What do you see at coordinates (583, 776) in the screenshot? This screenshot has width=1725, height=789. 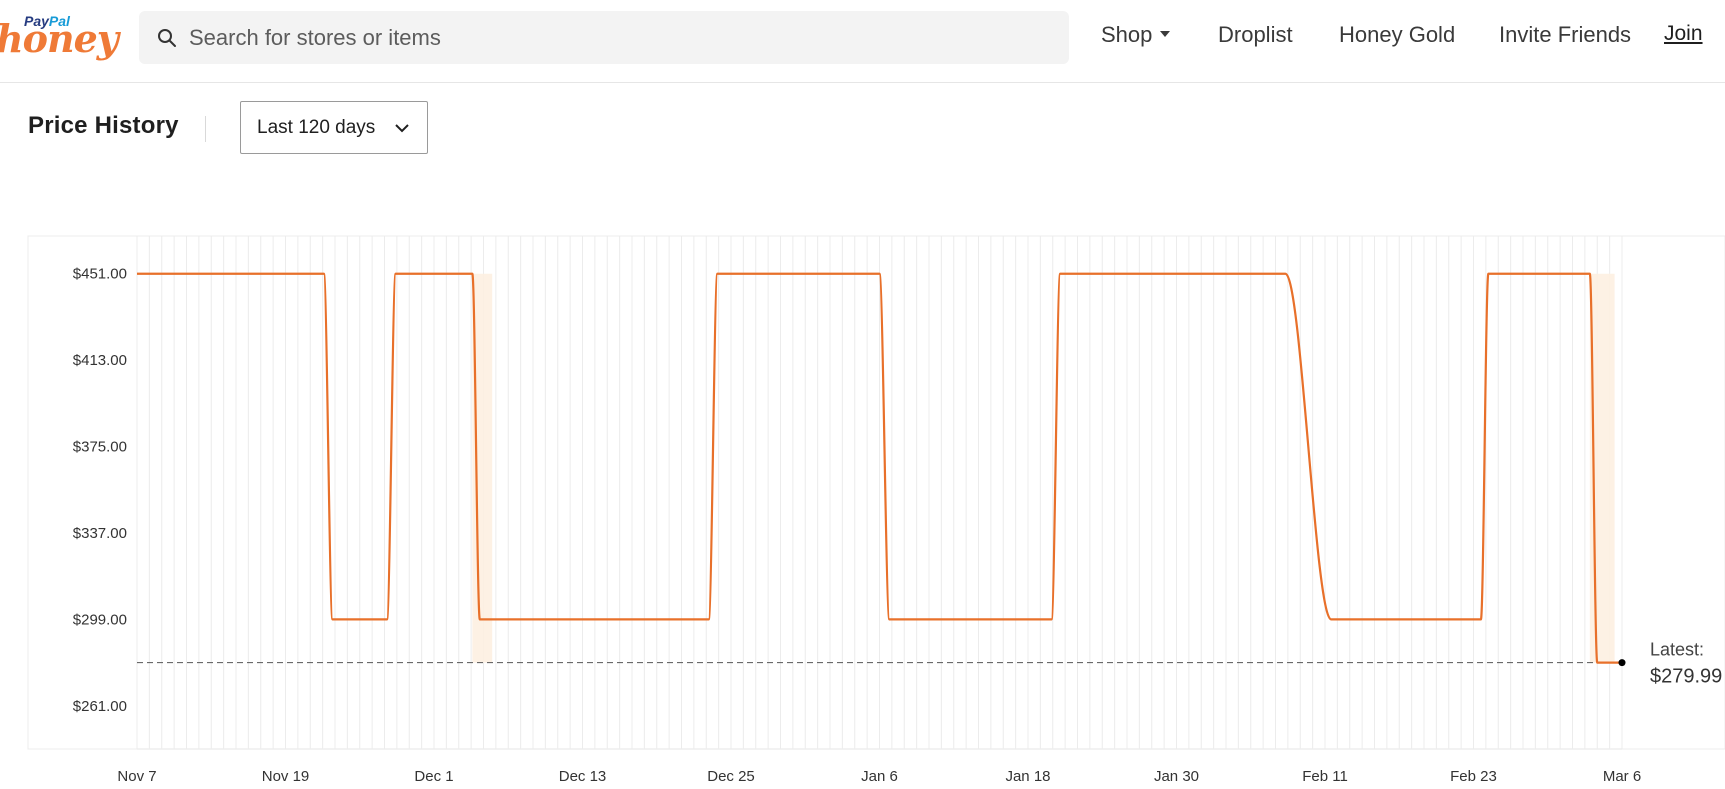 I see `x-tick-label: Dec 13` at bounding box center [583, 776].